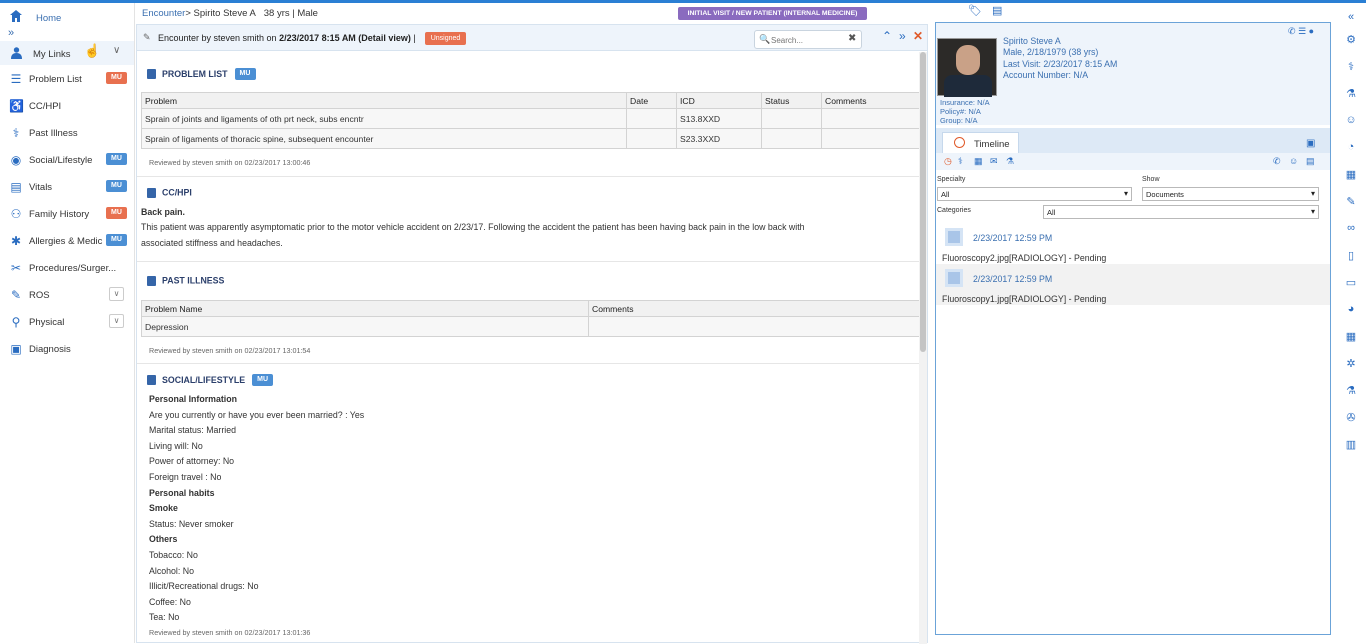 The width and height of the screenshot is (1366, 644). What do you see at coordinates (1310, 161) in the screenshot?
I see `document-filter-icon: ▤` at bounding box center [1310, 161].